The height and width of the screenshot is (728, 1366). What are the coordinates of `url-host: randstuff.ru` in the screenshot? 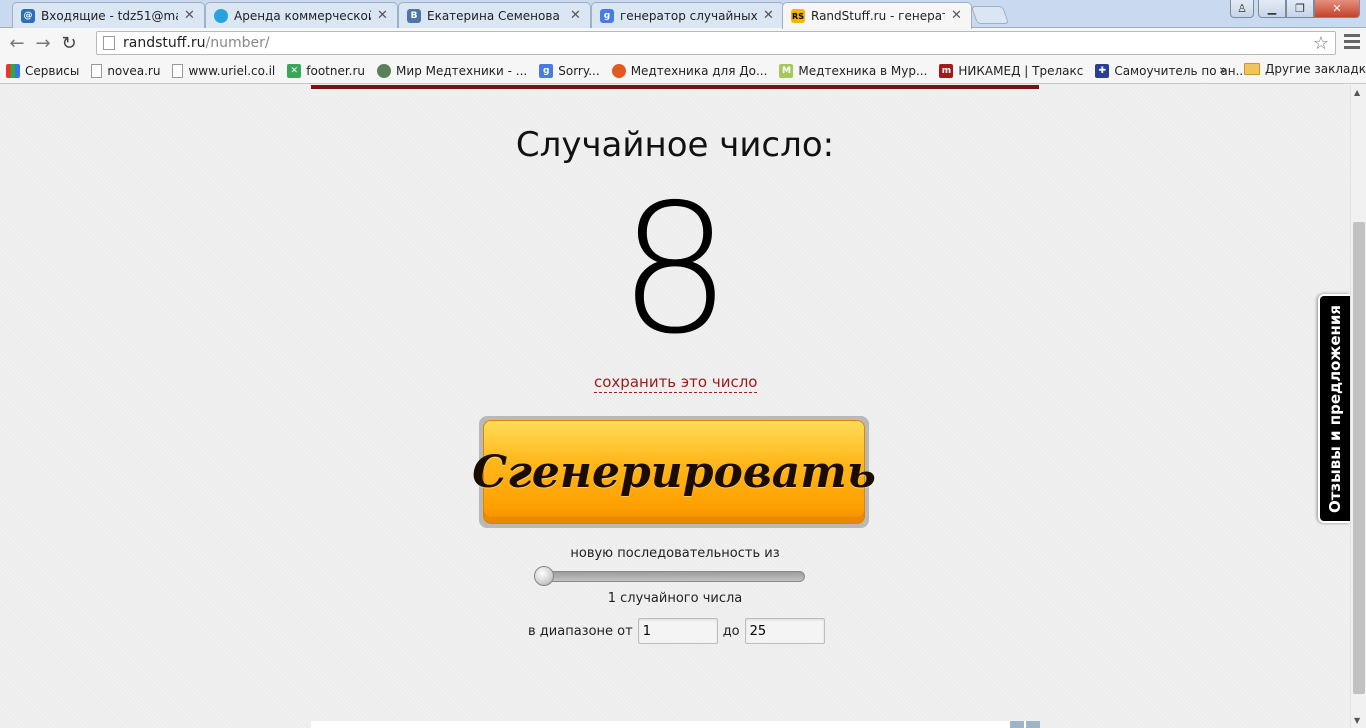 It's located at (164, 43).